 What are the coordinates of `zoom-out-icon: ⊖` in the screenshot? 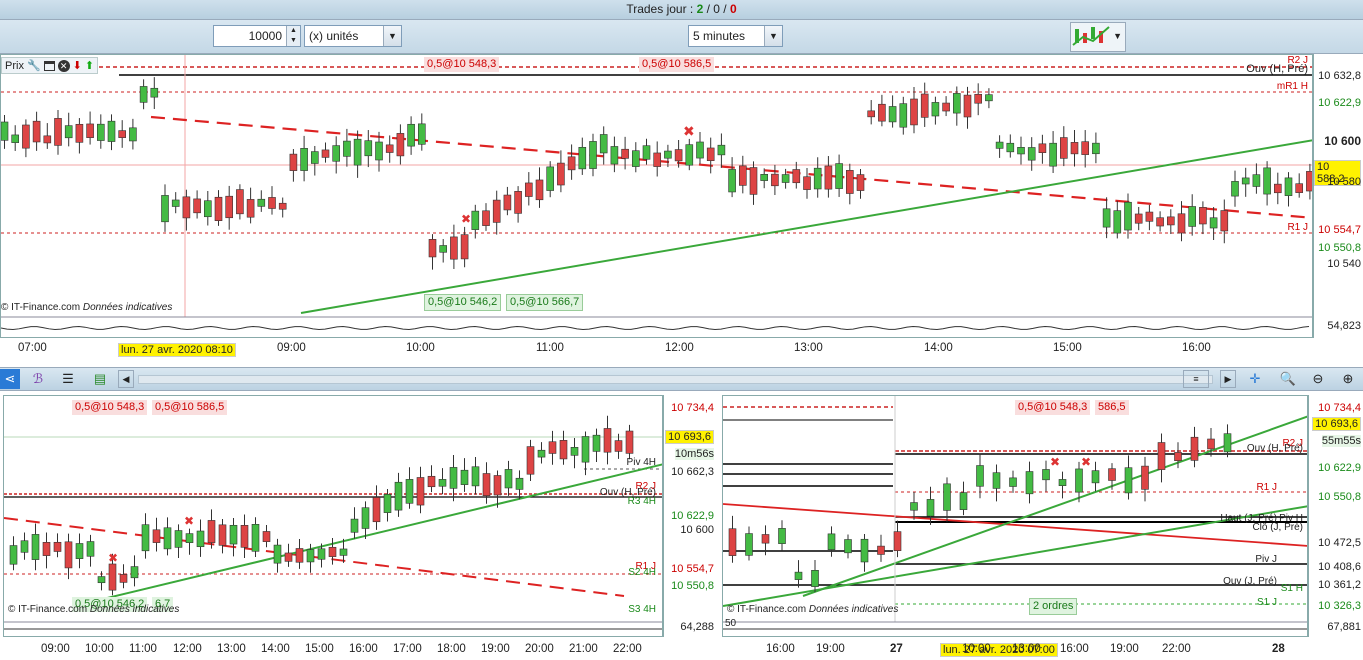 It's located at (1318, 379).